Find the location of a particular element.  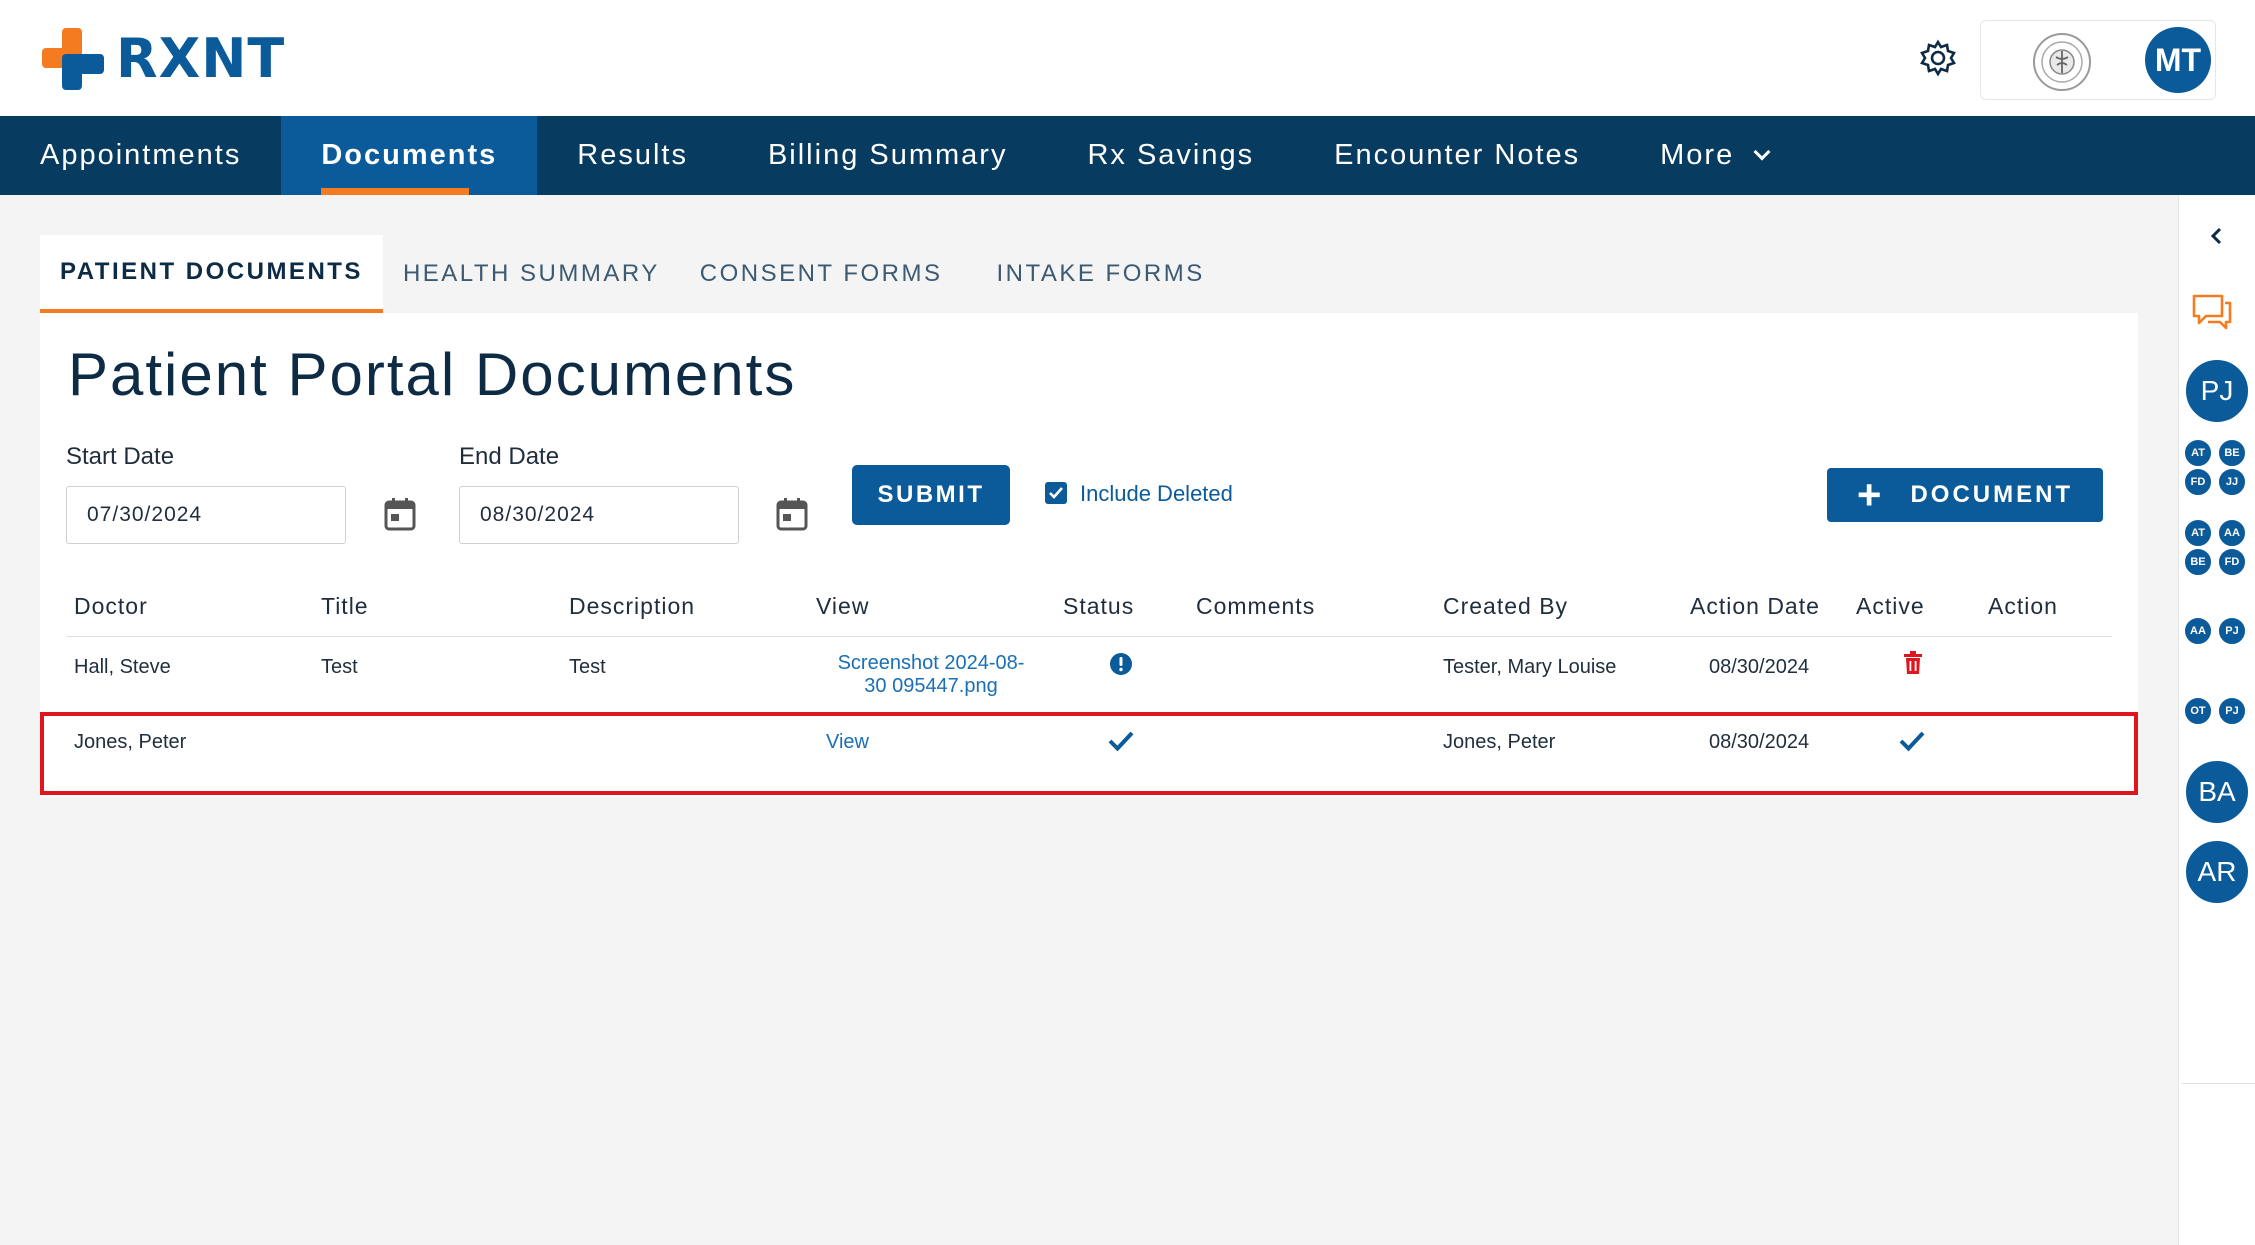

sidebar-divider is located at coordinates (2218, 1083).